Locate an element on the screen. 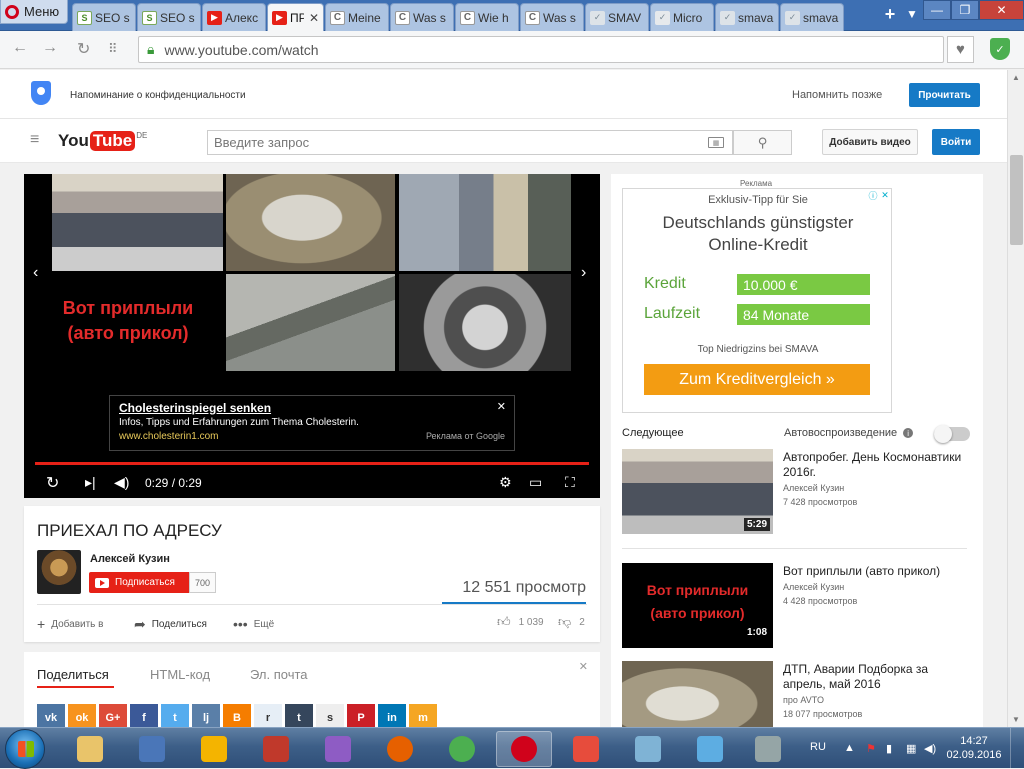 This screenshot has height=769, width=1024. endscreen-video-title: Вот приплыли (авто прикол) is located at coordinates (128, 321).